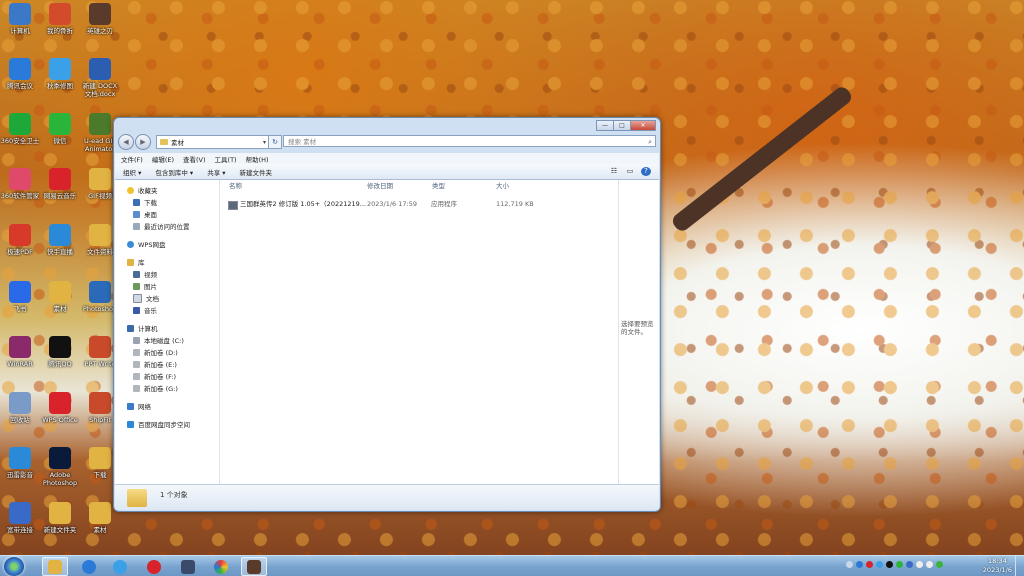 The image size is (1024, 576). What do you see at coordinates (167, 286) in the screenshot?
I see `nav-item-pictures: 图片` at bounding box center [167, 286].